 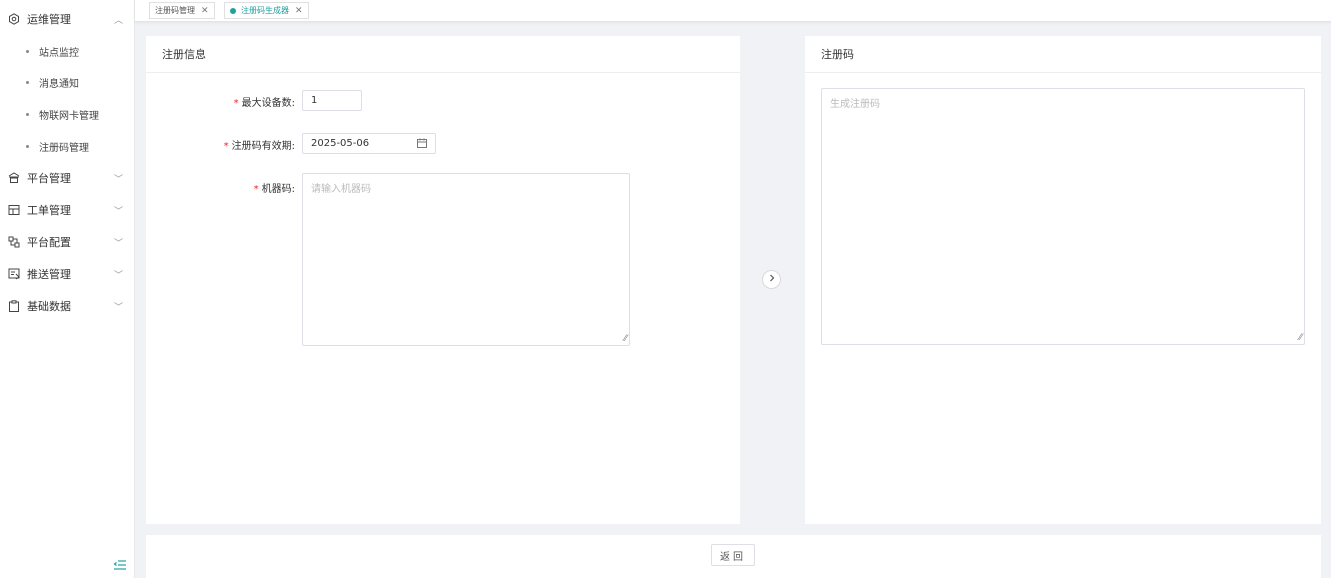 I want to click on tab-label: 注册码生成器, so click(x=265, y=10).